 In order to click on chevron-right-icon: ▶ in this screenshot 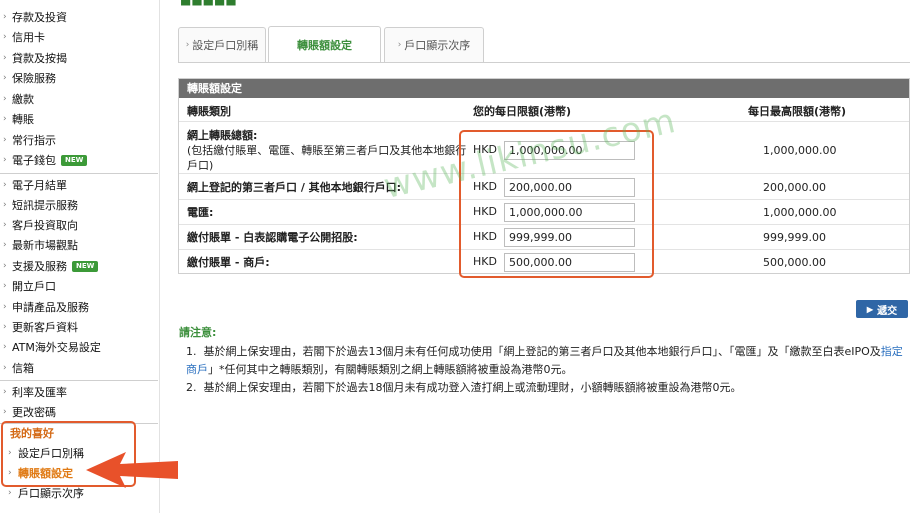, I will do `click(870, 309)`.